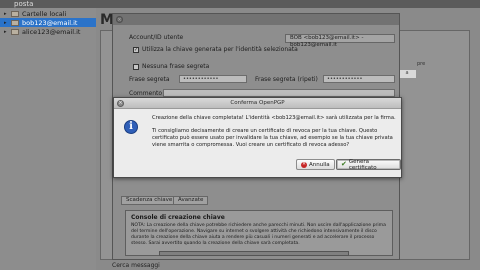  What do you see at coordinates (44, 13) in the screenshot?
I see `folder-label: Cartelle locali` at bounding box center [44, 13].